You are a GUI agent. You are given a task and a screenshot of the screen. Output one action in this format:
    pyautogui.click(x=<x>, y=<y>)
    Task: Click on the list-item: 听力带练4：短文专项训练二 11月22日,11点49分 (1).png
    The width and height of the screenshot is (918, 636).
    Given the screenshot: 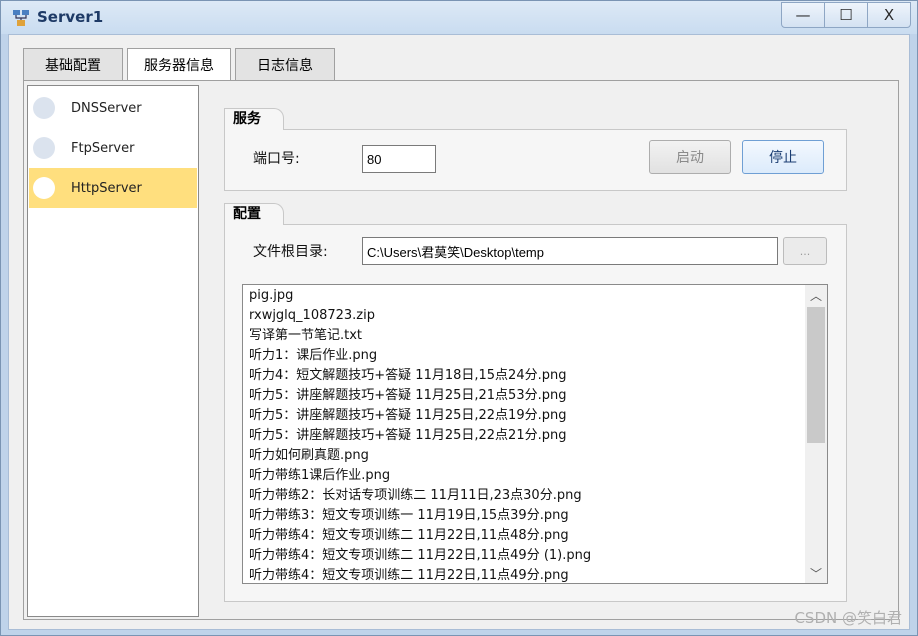 What is the action you would take?
    pyautogui.click(x=420, y=556)
    